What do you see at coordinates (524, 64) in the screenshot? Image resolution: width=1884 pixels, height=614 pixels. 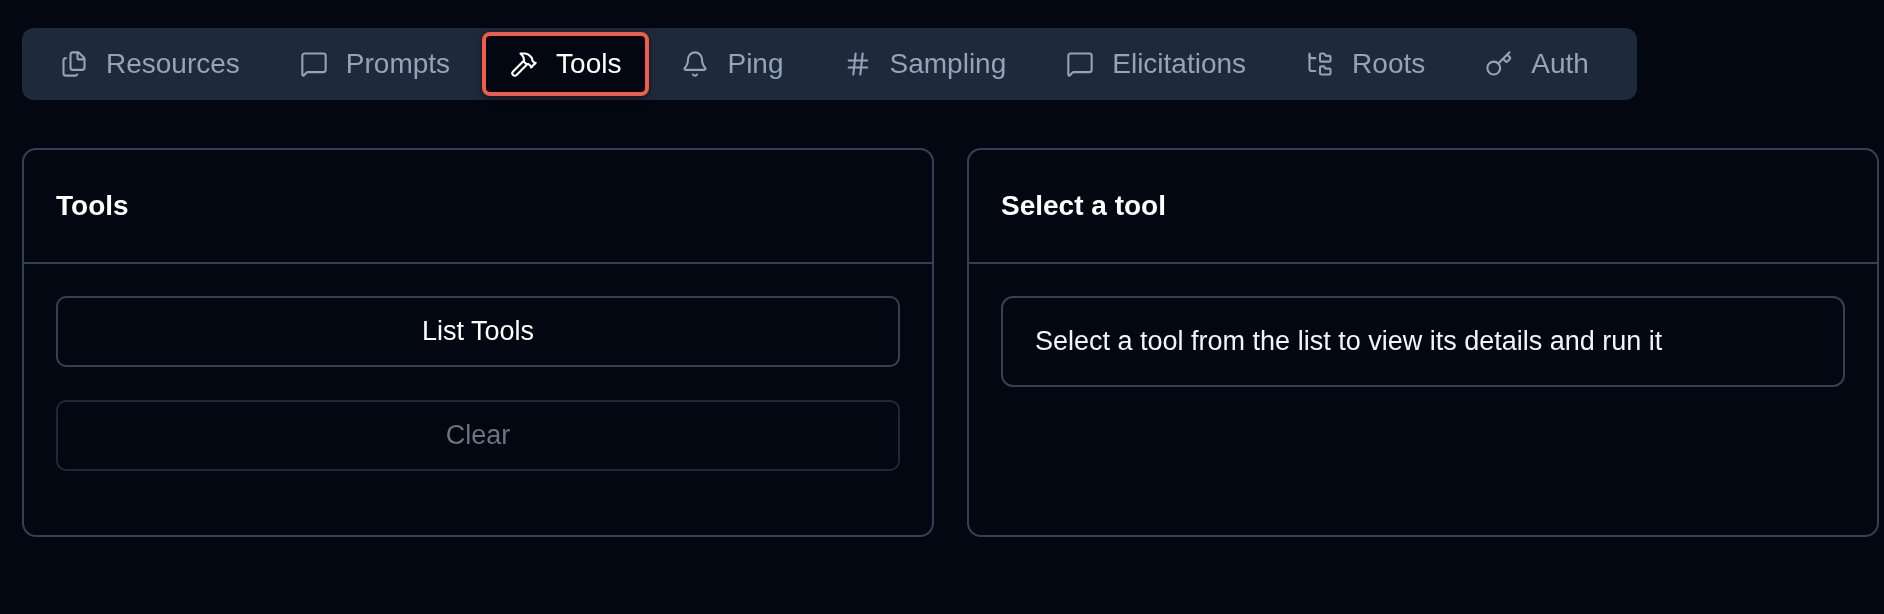 I see `hammer-icon` at bounding box center [524, 64].